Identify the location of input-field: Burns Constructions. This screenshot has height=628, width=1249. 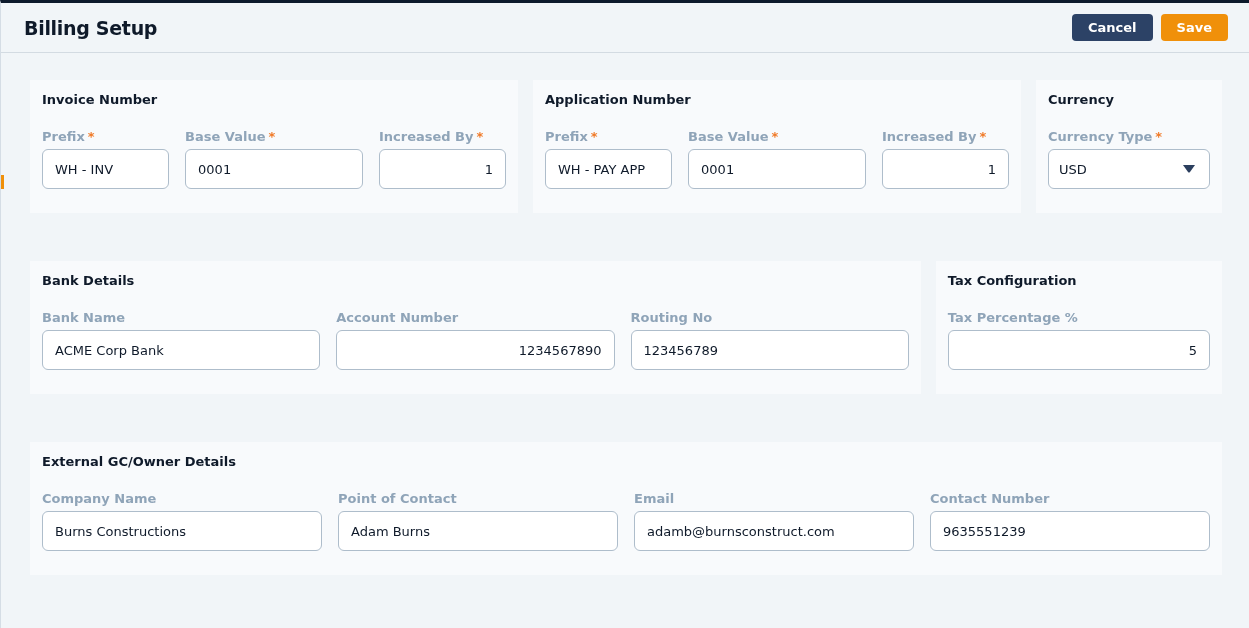
(182, 531).